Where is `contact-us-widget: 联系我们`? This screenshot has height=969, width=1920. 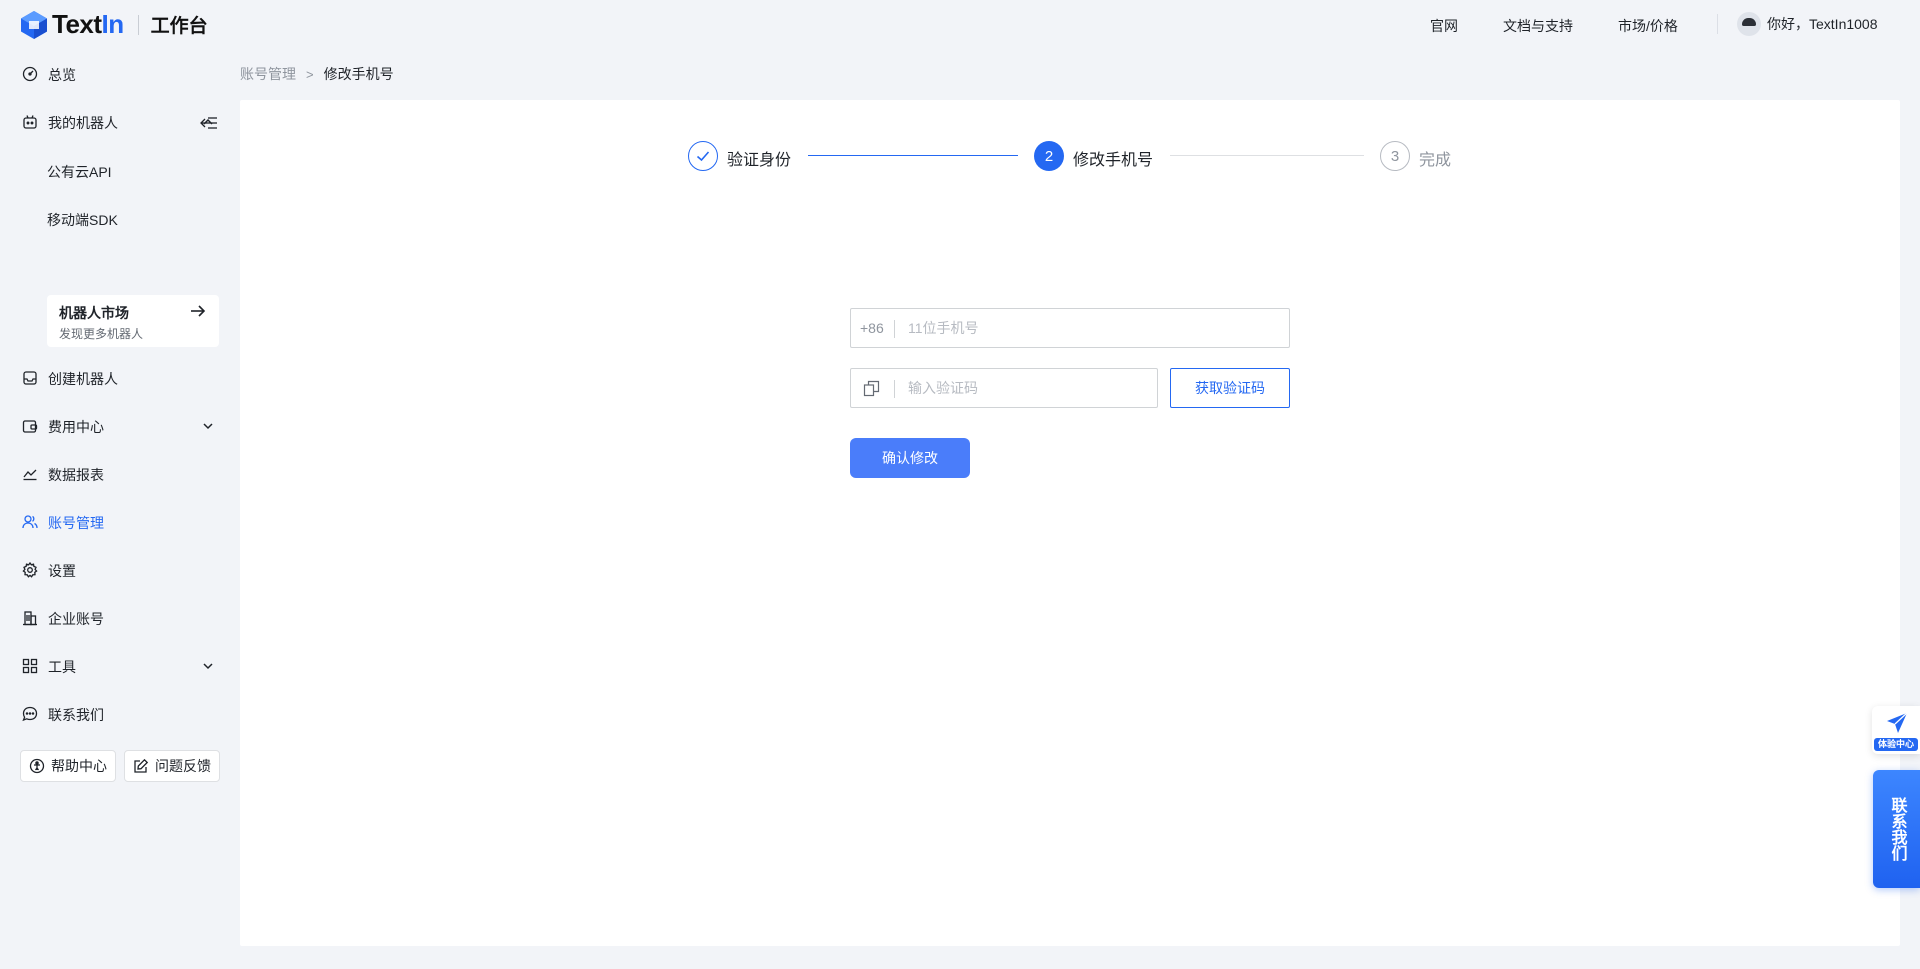 contact-us-widget: 联系我们 is located at coordinates (1896, 829).